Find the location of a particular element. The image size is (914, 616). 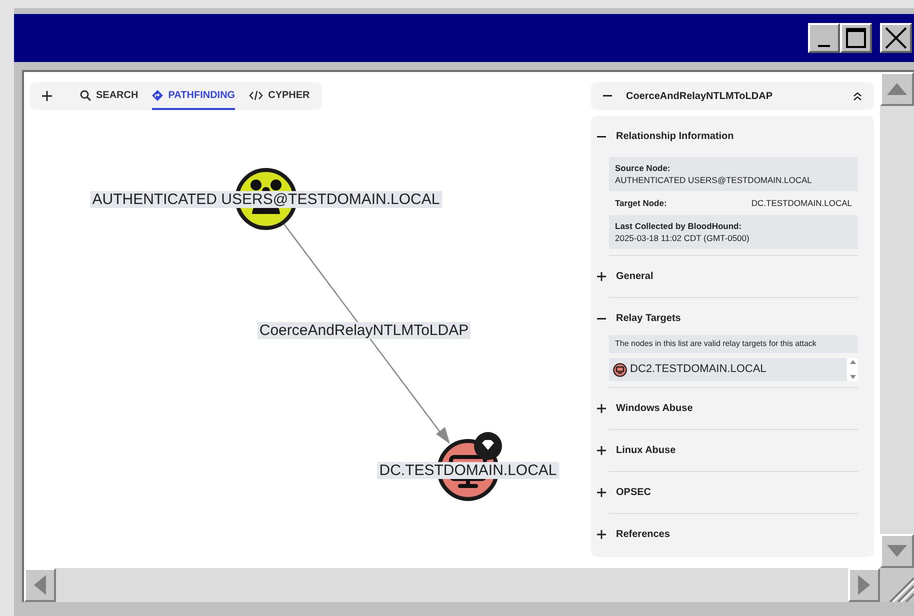

computer-icon is located at coordinates (620, 369).